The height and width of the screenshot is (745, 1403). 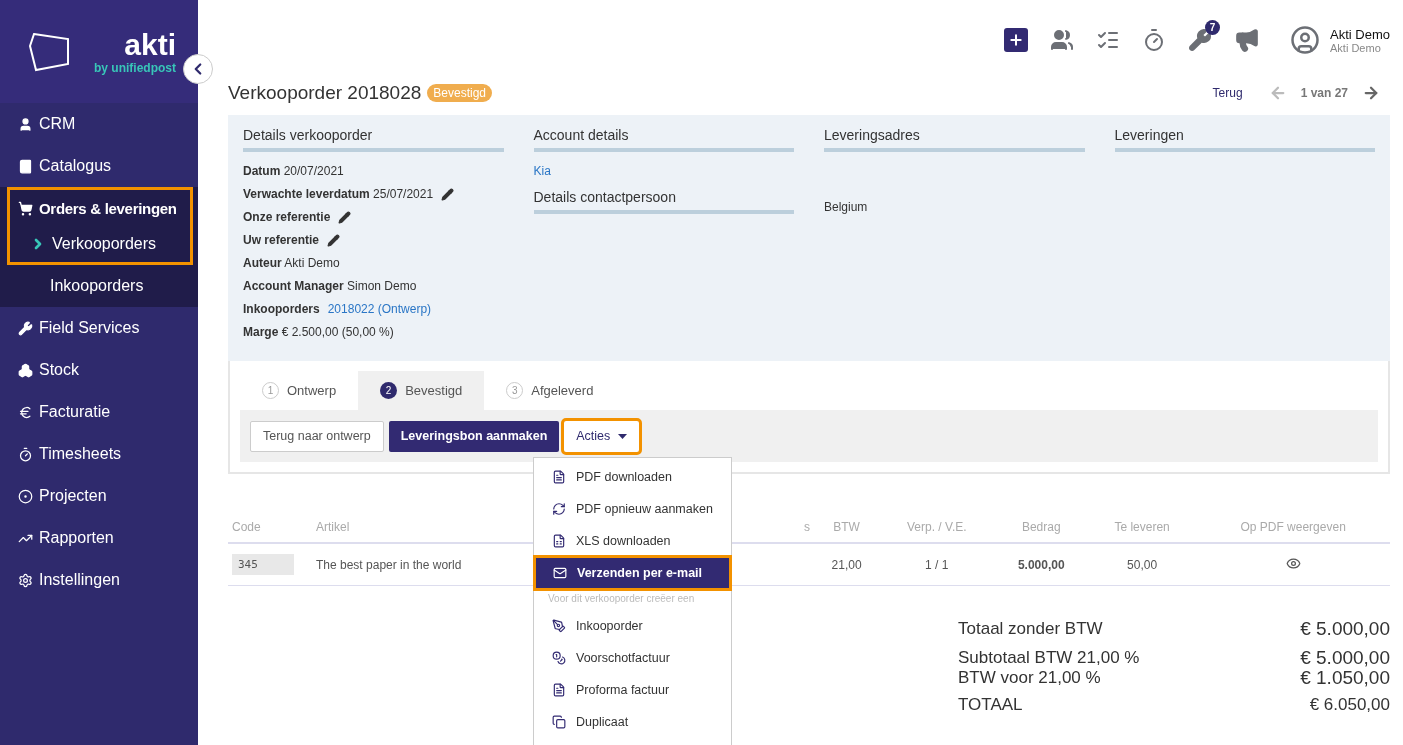 I want to click on eye-icon, so click(x=1293, y=563).